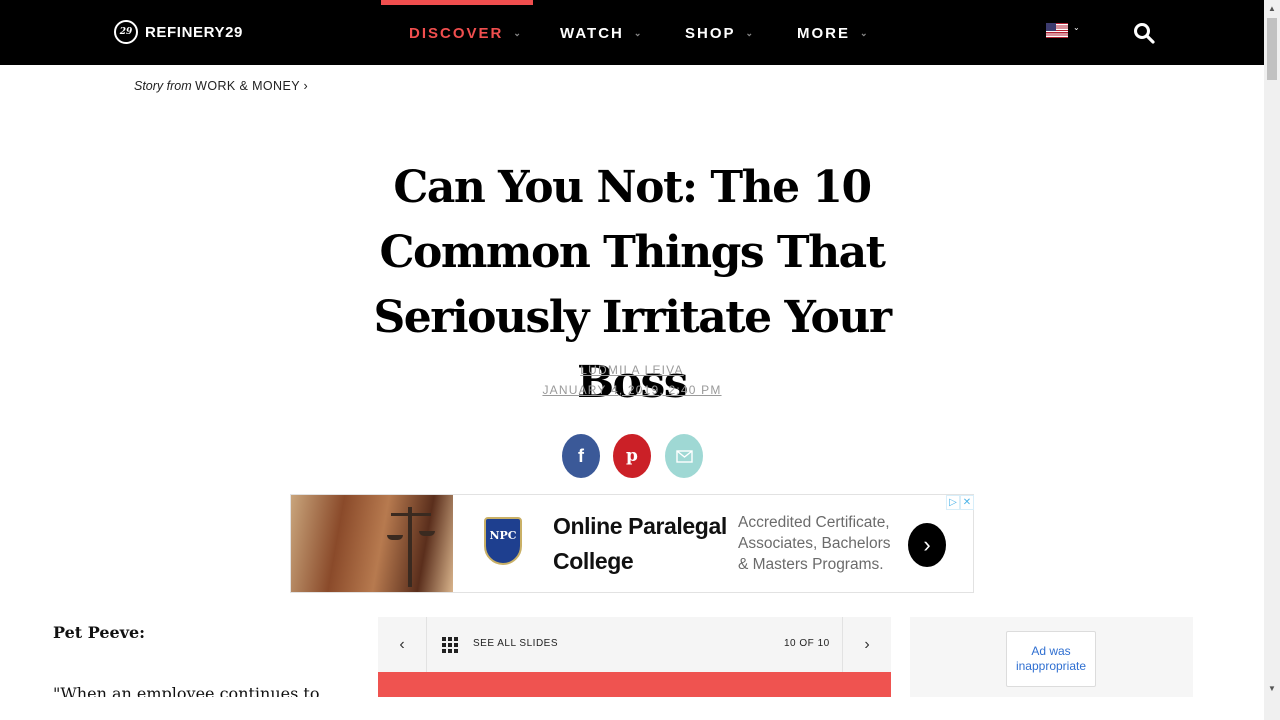  Describe the element at coordinates (953, 502) in the screenshot. I see `adchoices-icon: ▷` at that location.